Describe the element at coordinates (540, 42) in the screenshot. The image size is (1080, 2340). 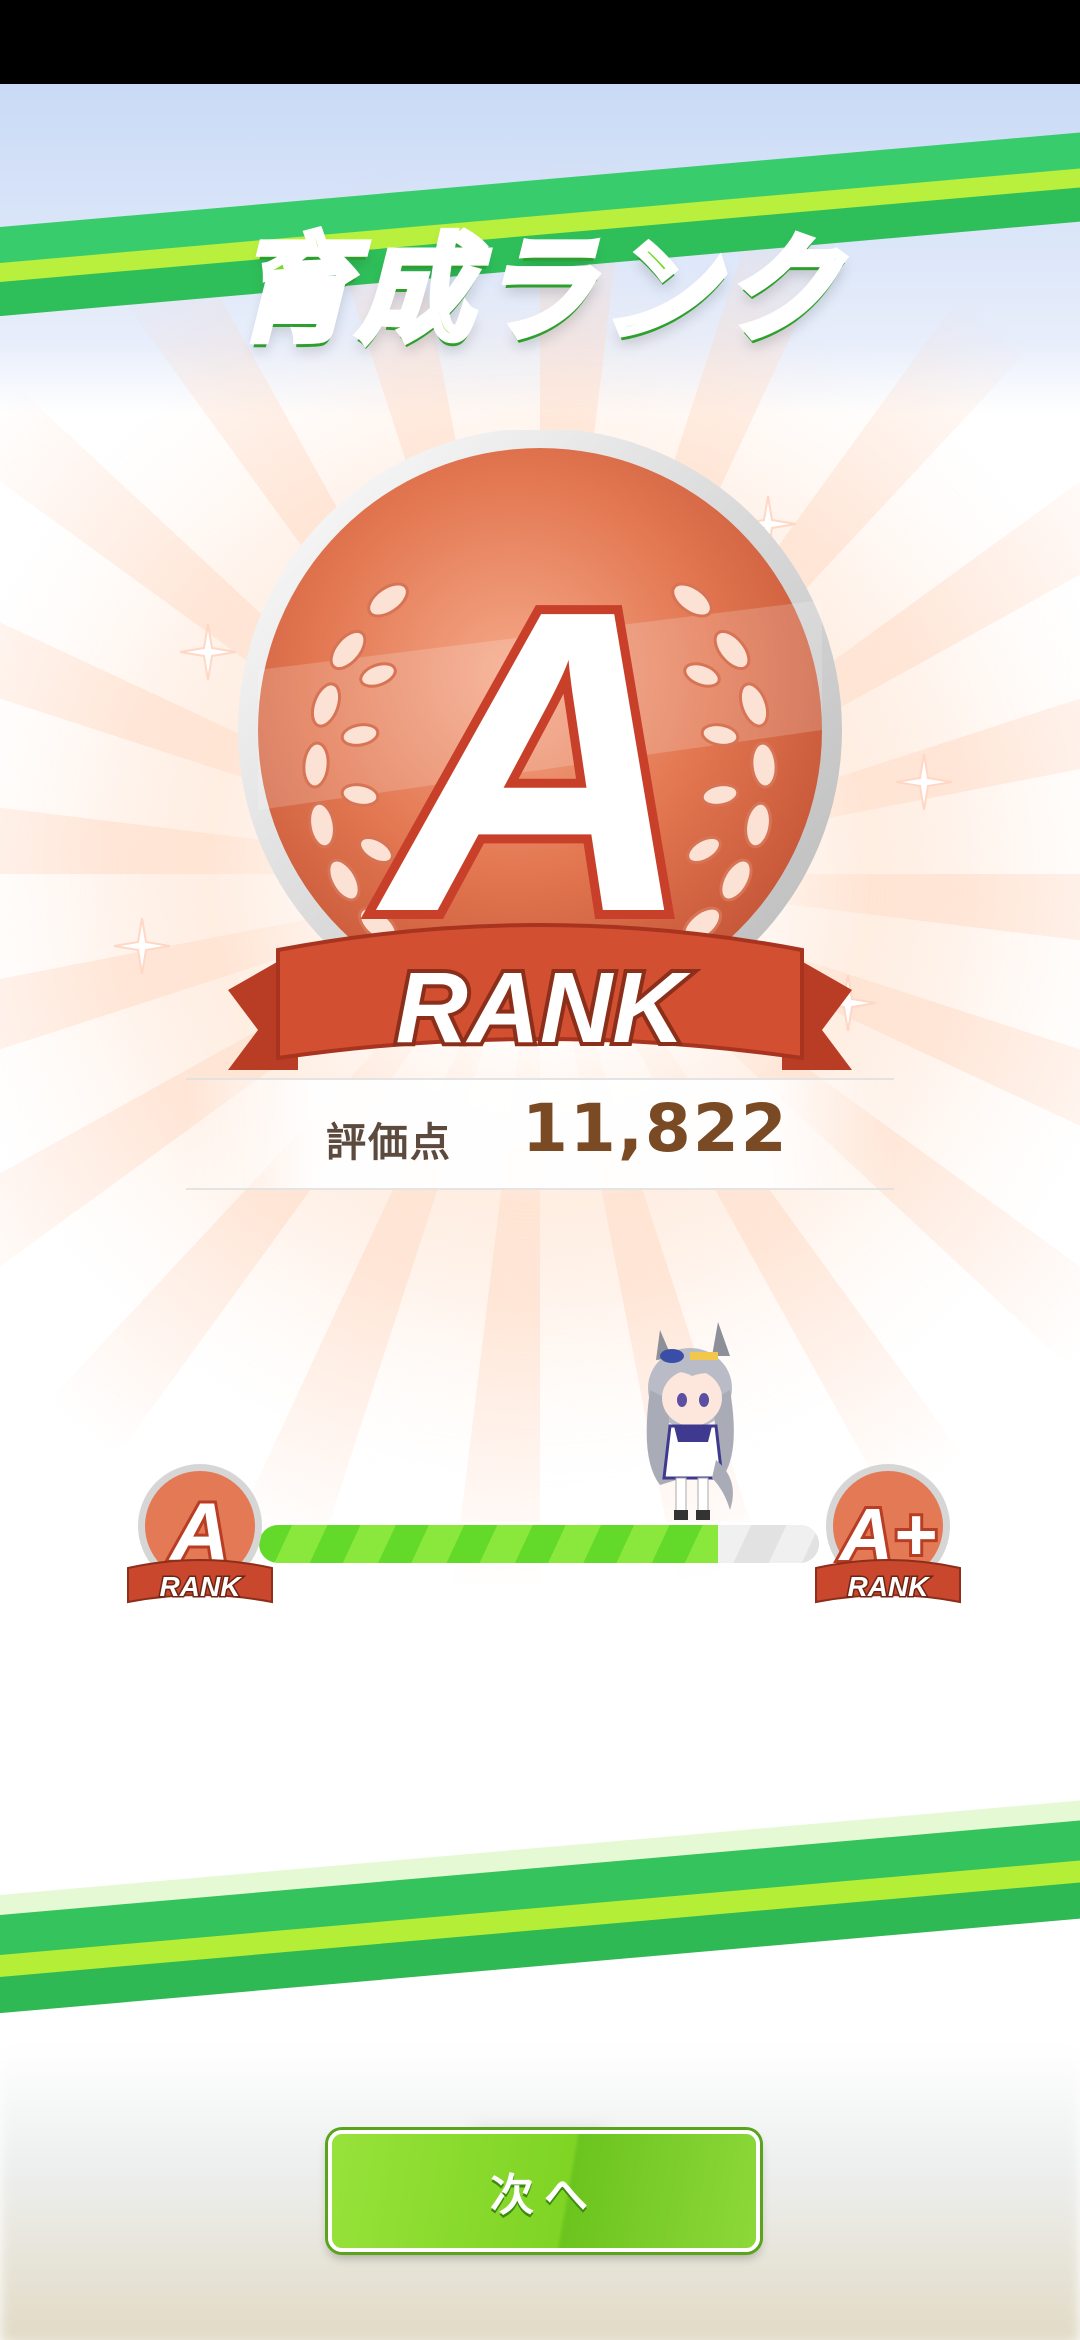
I see `status-bar` at that location.